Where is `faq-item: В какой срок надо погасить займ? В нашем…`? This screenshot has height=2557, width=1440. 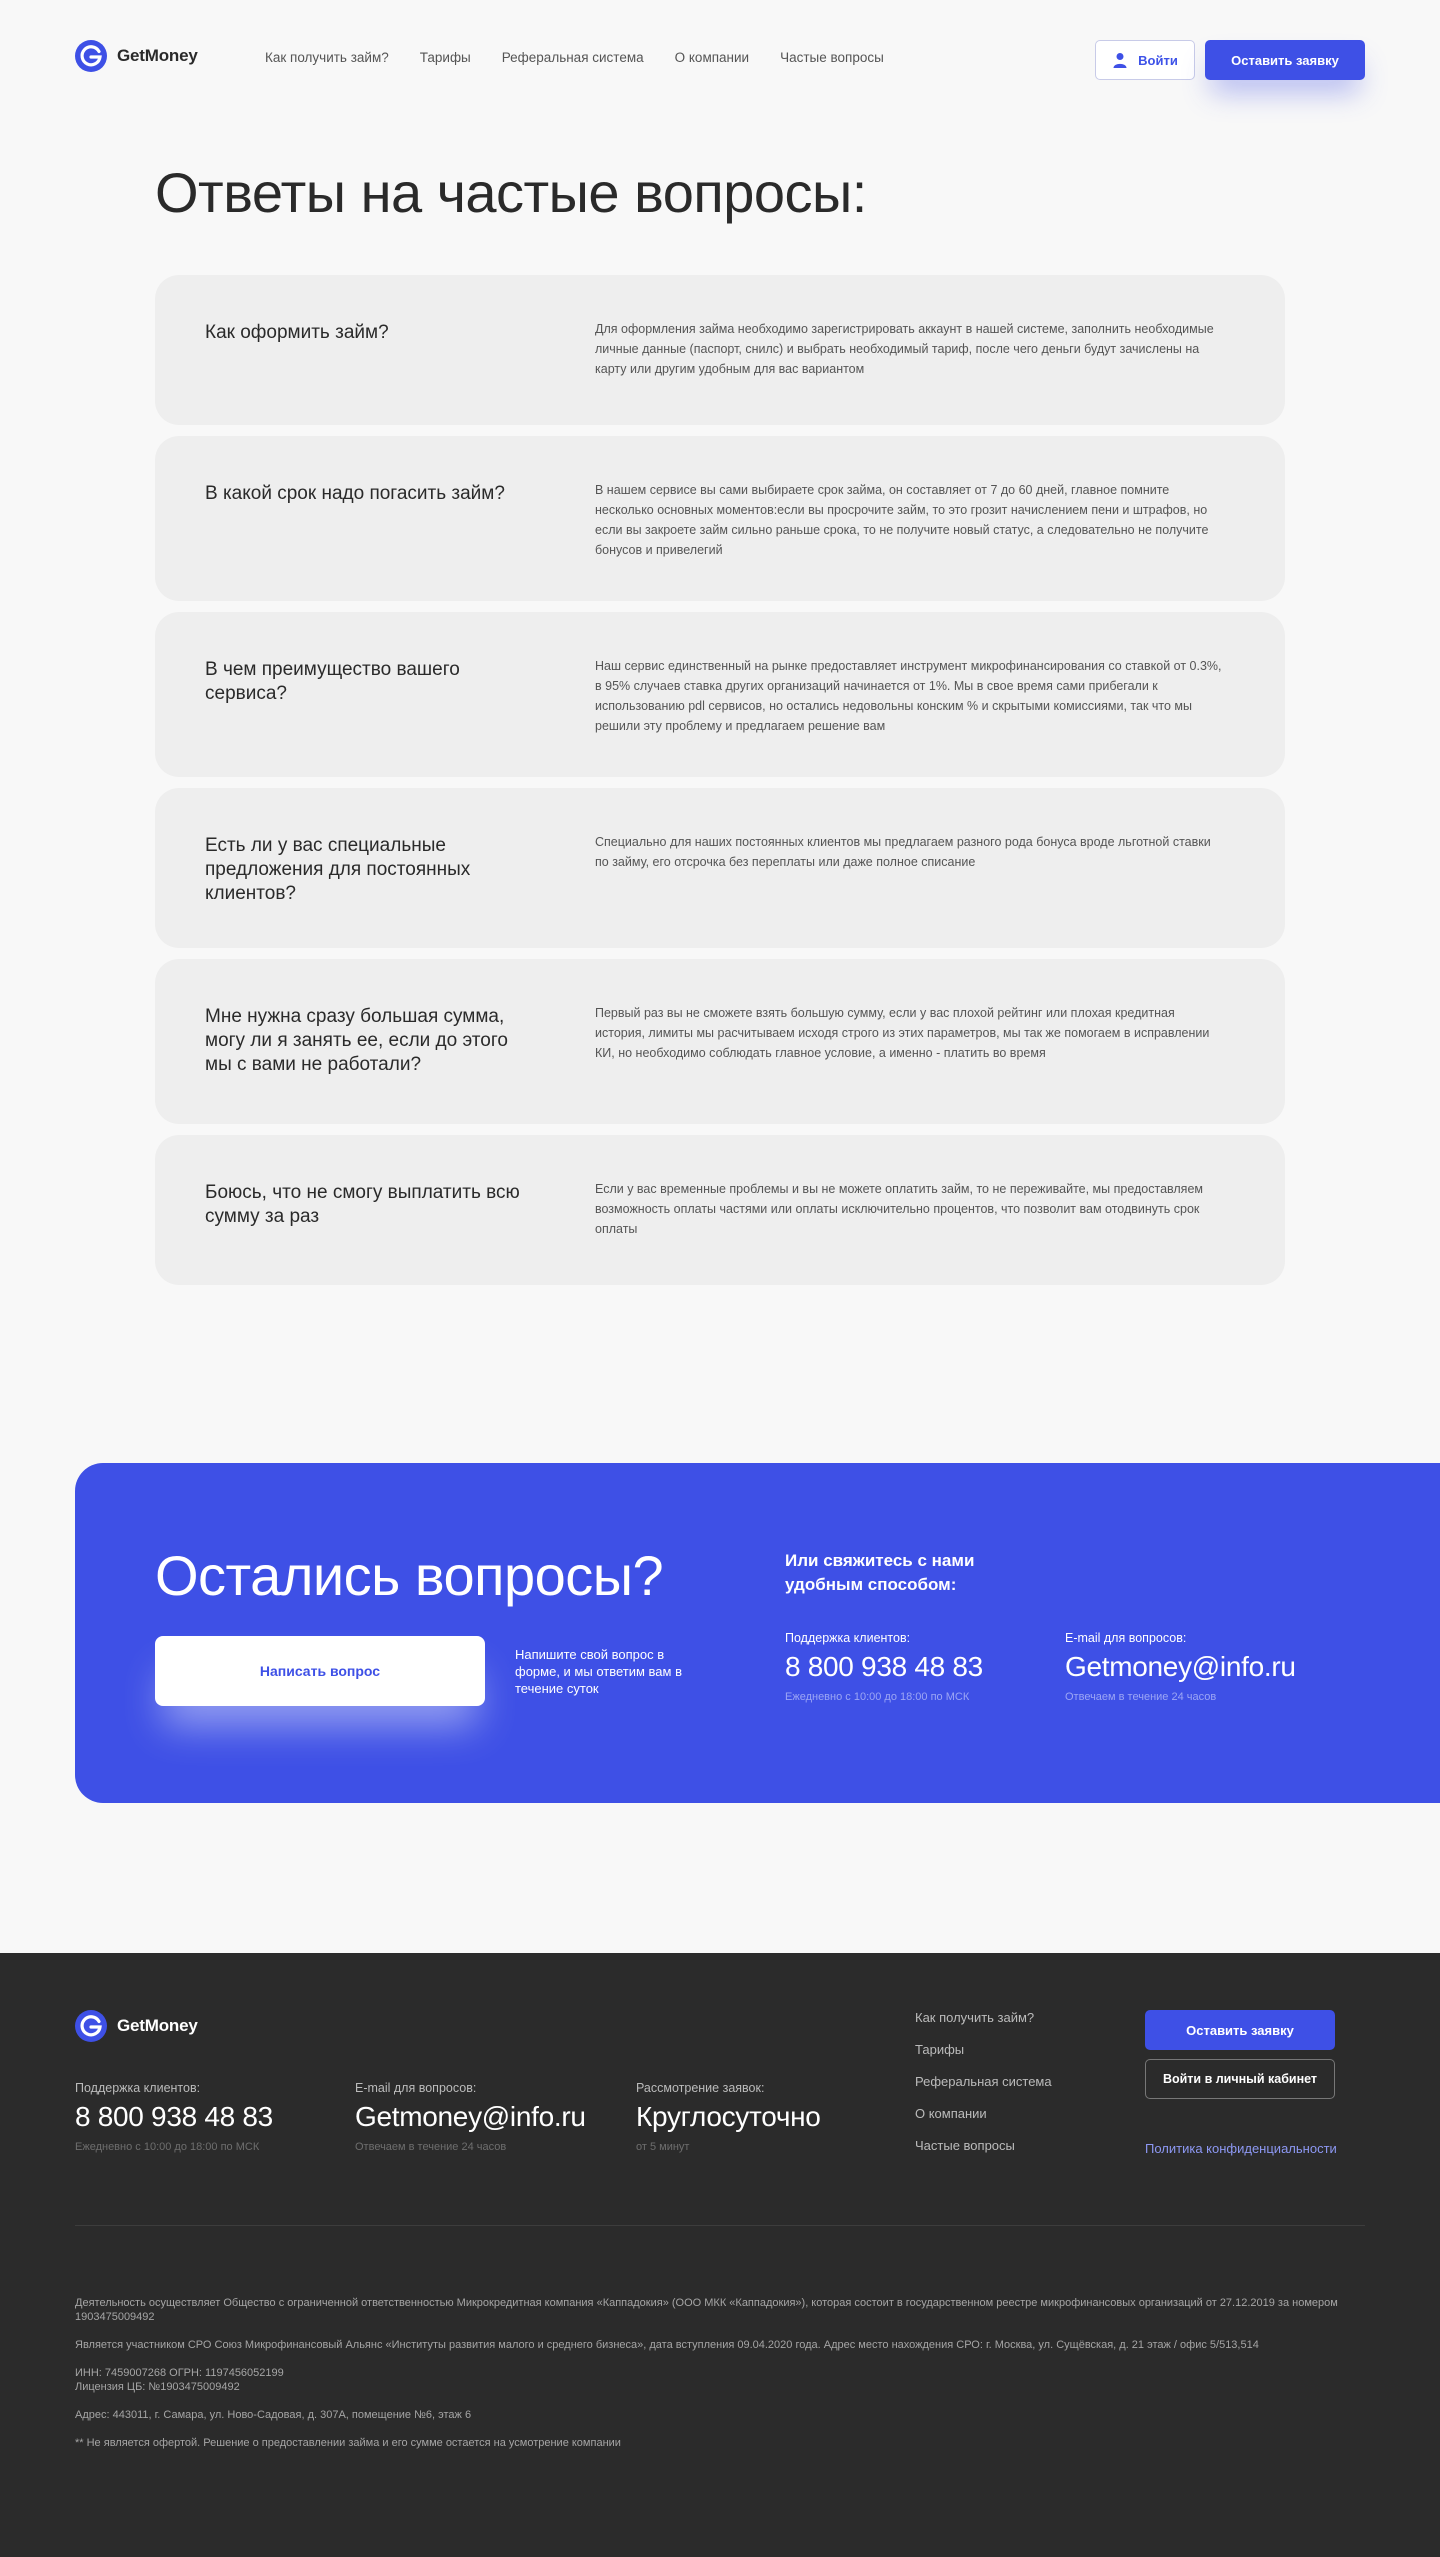
faq-item: В какой срок надо погасить займ? В нашем… is located at coordinates (720, 518).